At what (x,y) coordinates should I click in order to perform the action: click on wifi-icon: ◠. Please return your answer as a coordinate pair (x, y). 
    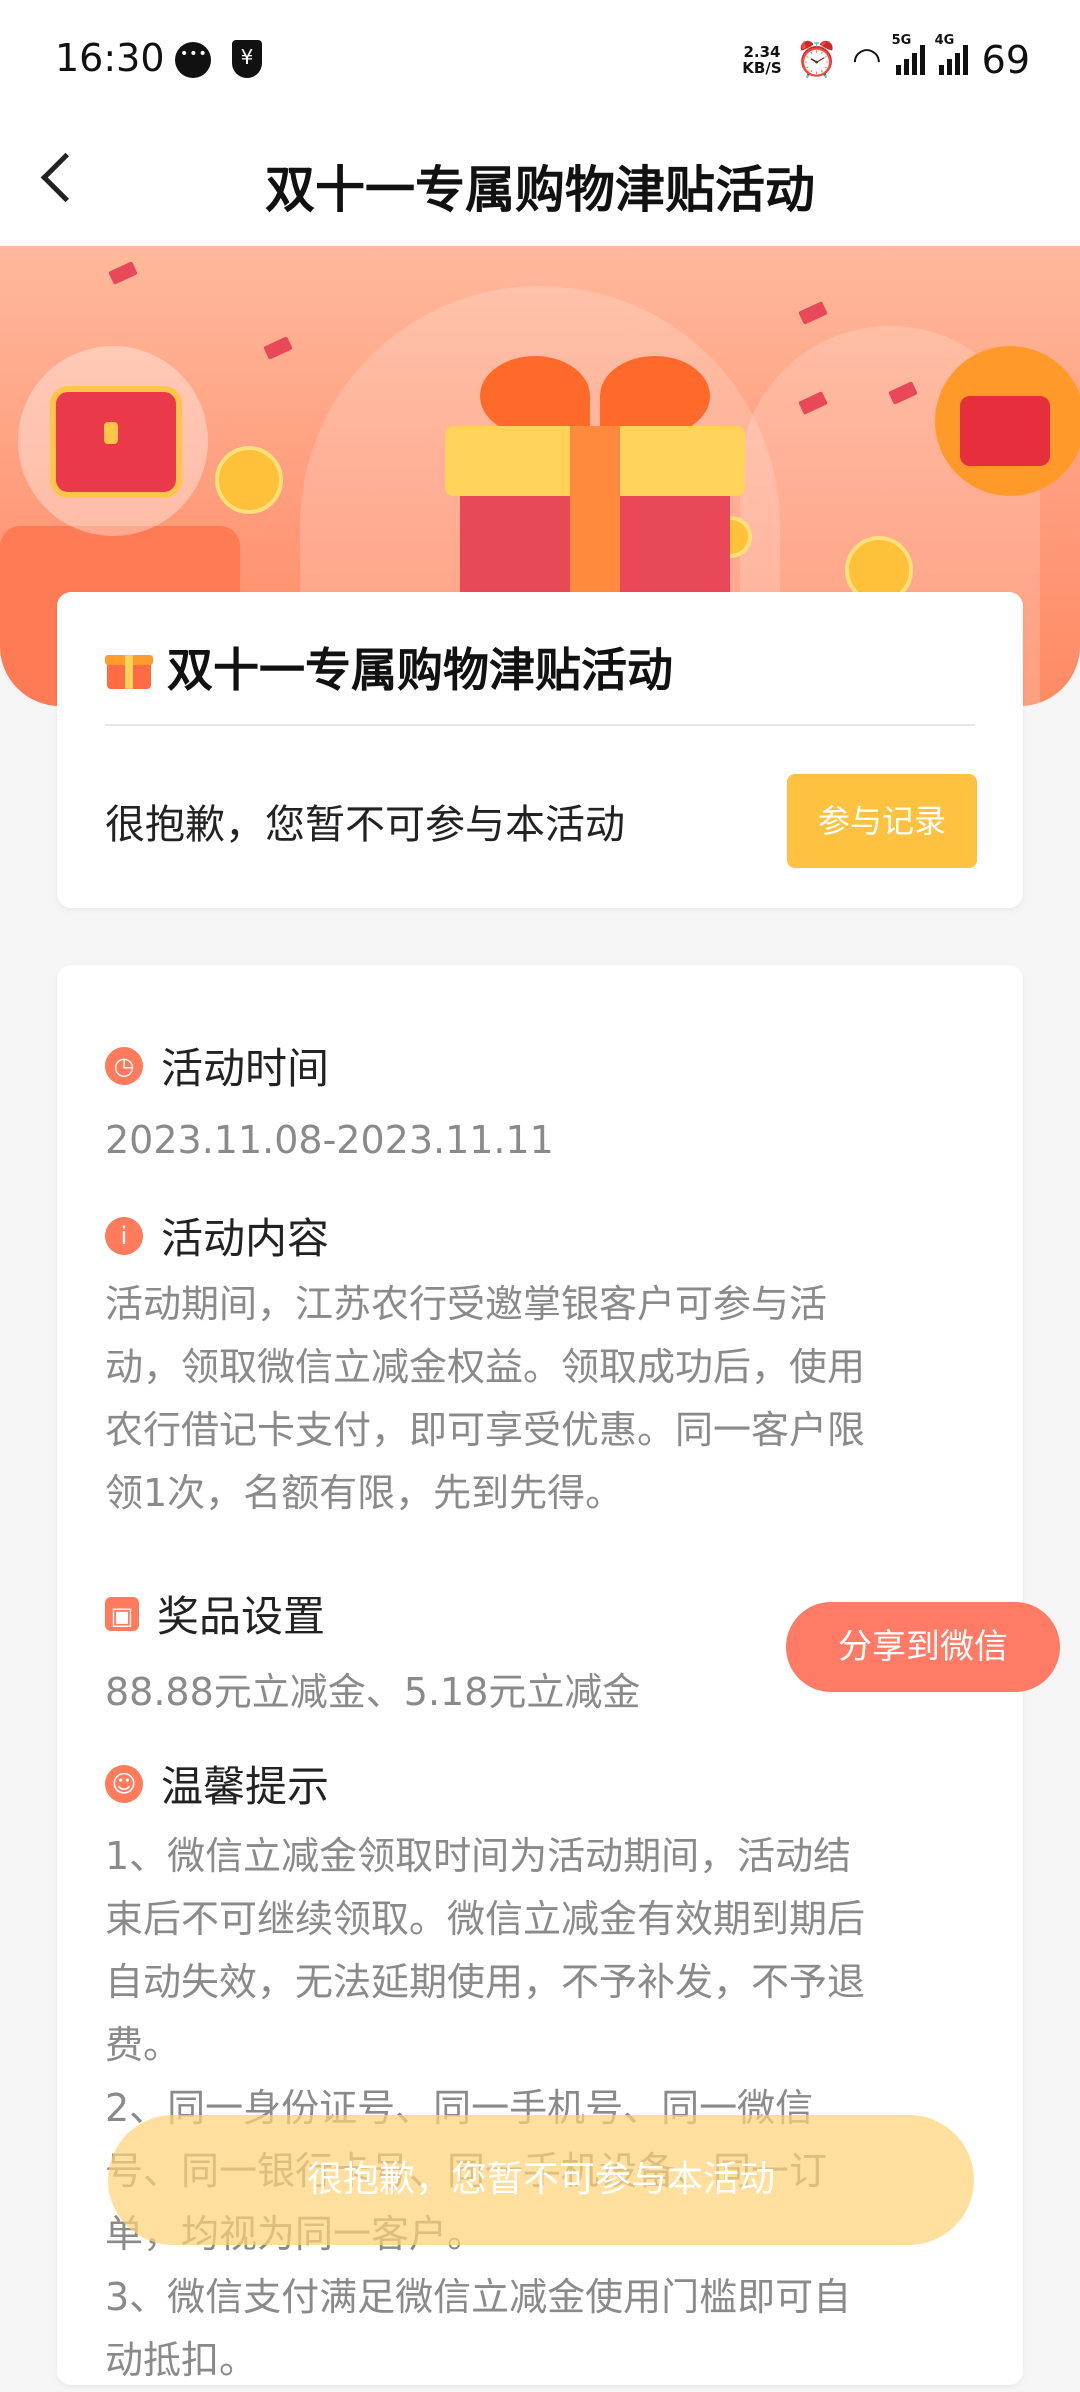
    Looking at the image, I should click on (866, 60).